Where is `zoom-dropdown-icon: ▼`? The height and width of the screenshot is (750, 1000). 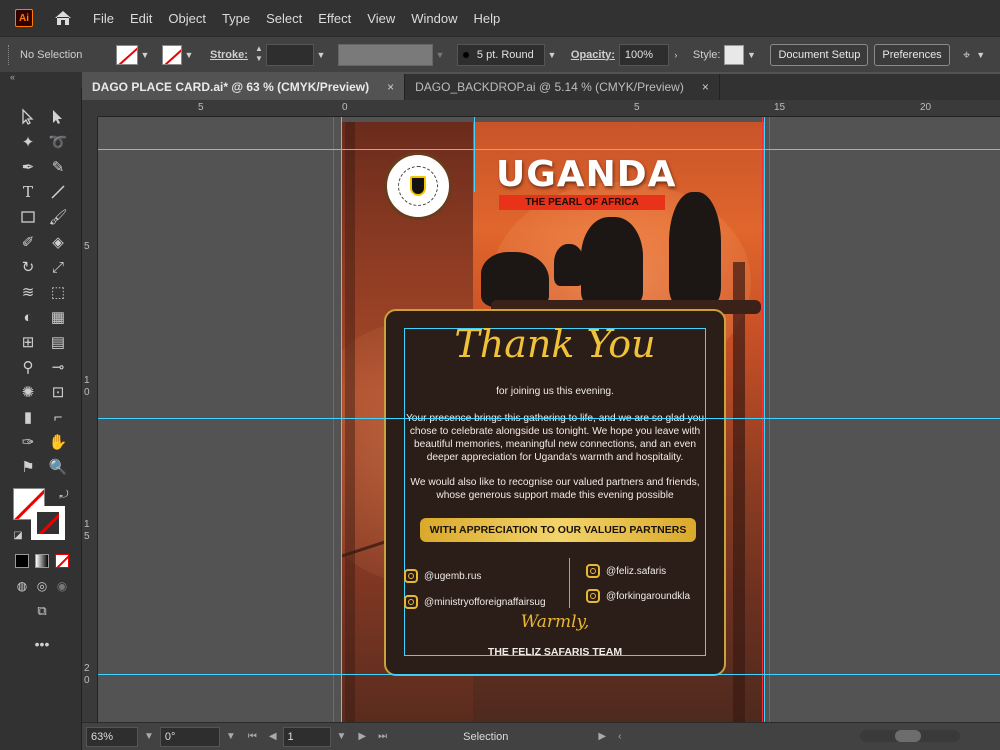
zoom-dropdown-icon: ▼ is located at coordinates (149, 736).